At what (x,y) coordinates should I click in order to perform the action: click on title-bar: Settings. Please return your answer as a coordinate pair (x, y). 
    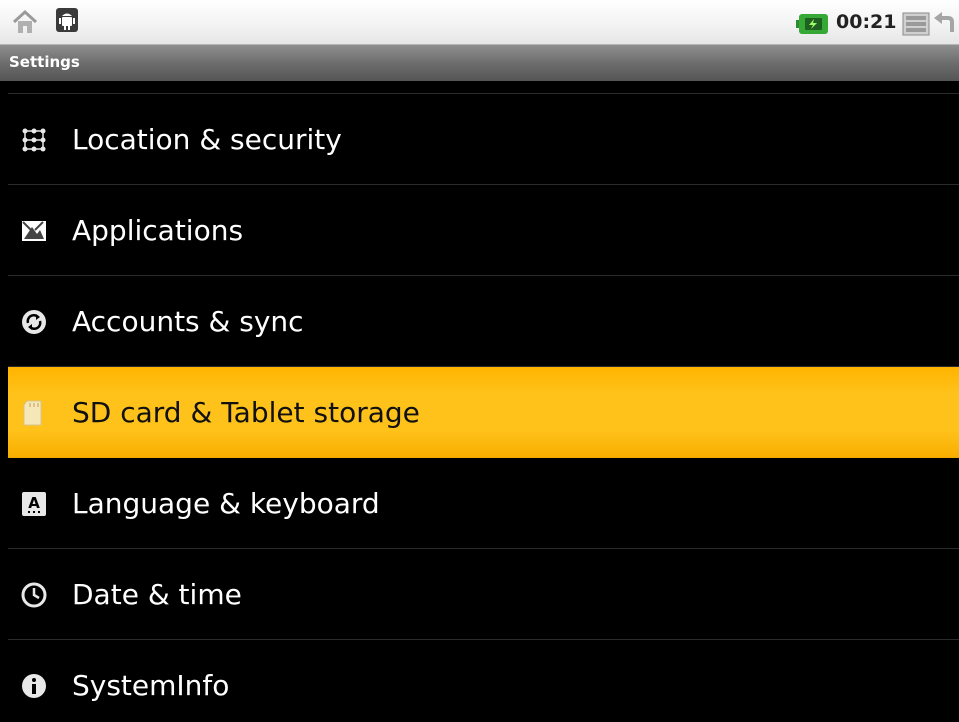
    Looking at the image, I should click on (479, 62).